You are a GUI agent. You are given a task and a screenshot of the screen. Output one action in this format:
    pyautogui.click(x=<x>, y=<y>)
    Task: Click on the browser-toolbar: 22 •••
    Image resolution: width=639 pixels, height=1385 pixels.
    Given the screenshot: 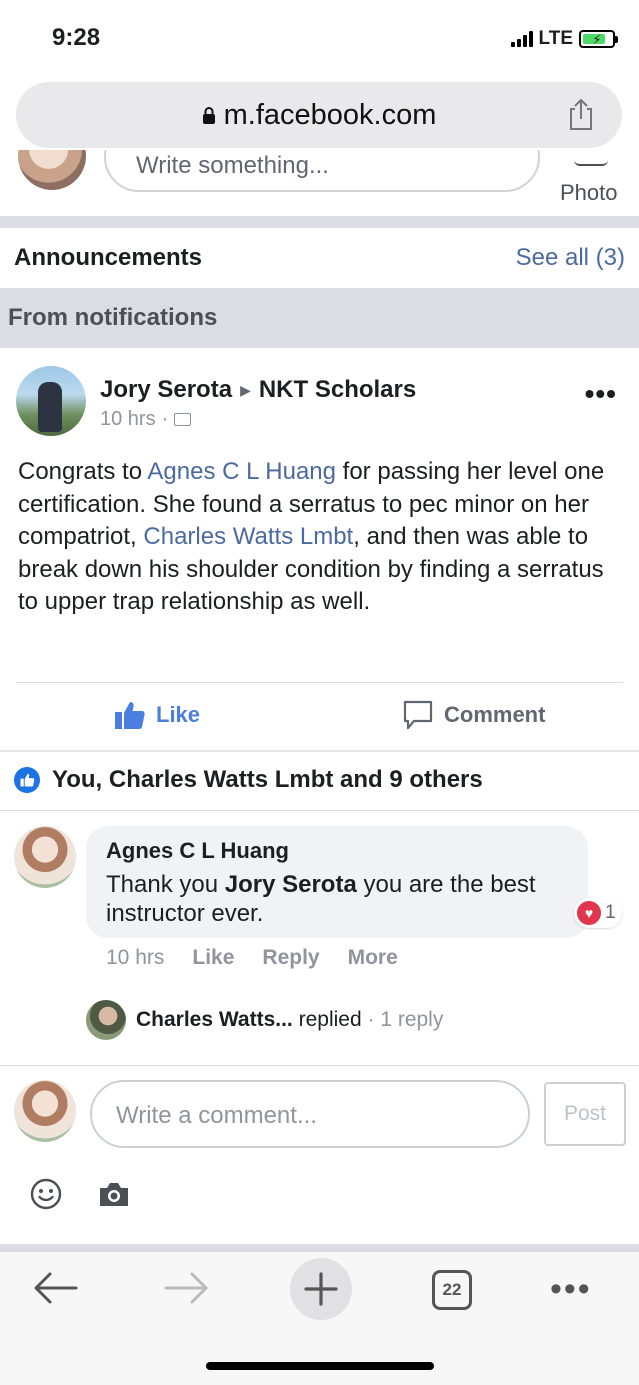 What is the action you would take?
    pyautogui.click(x=319, y=1318)
    